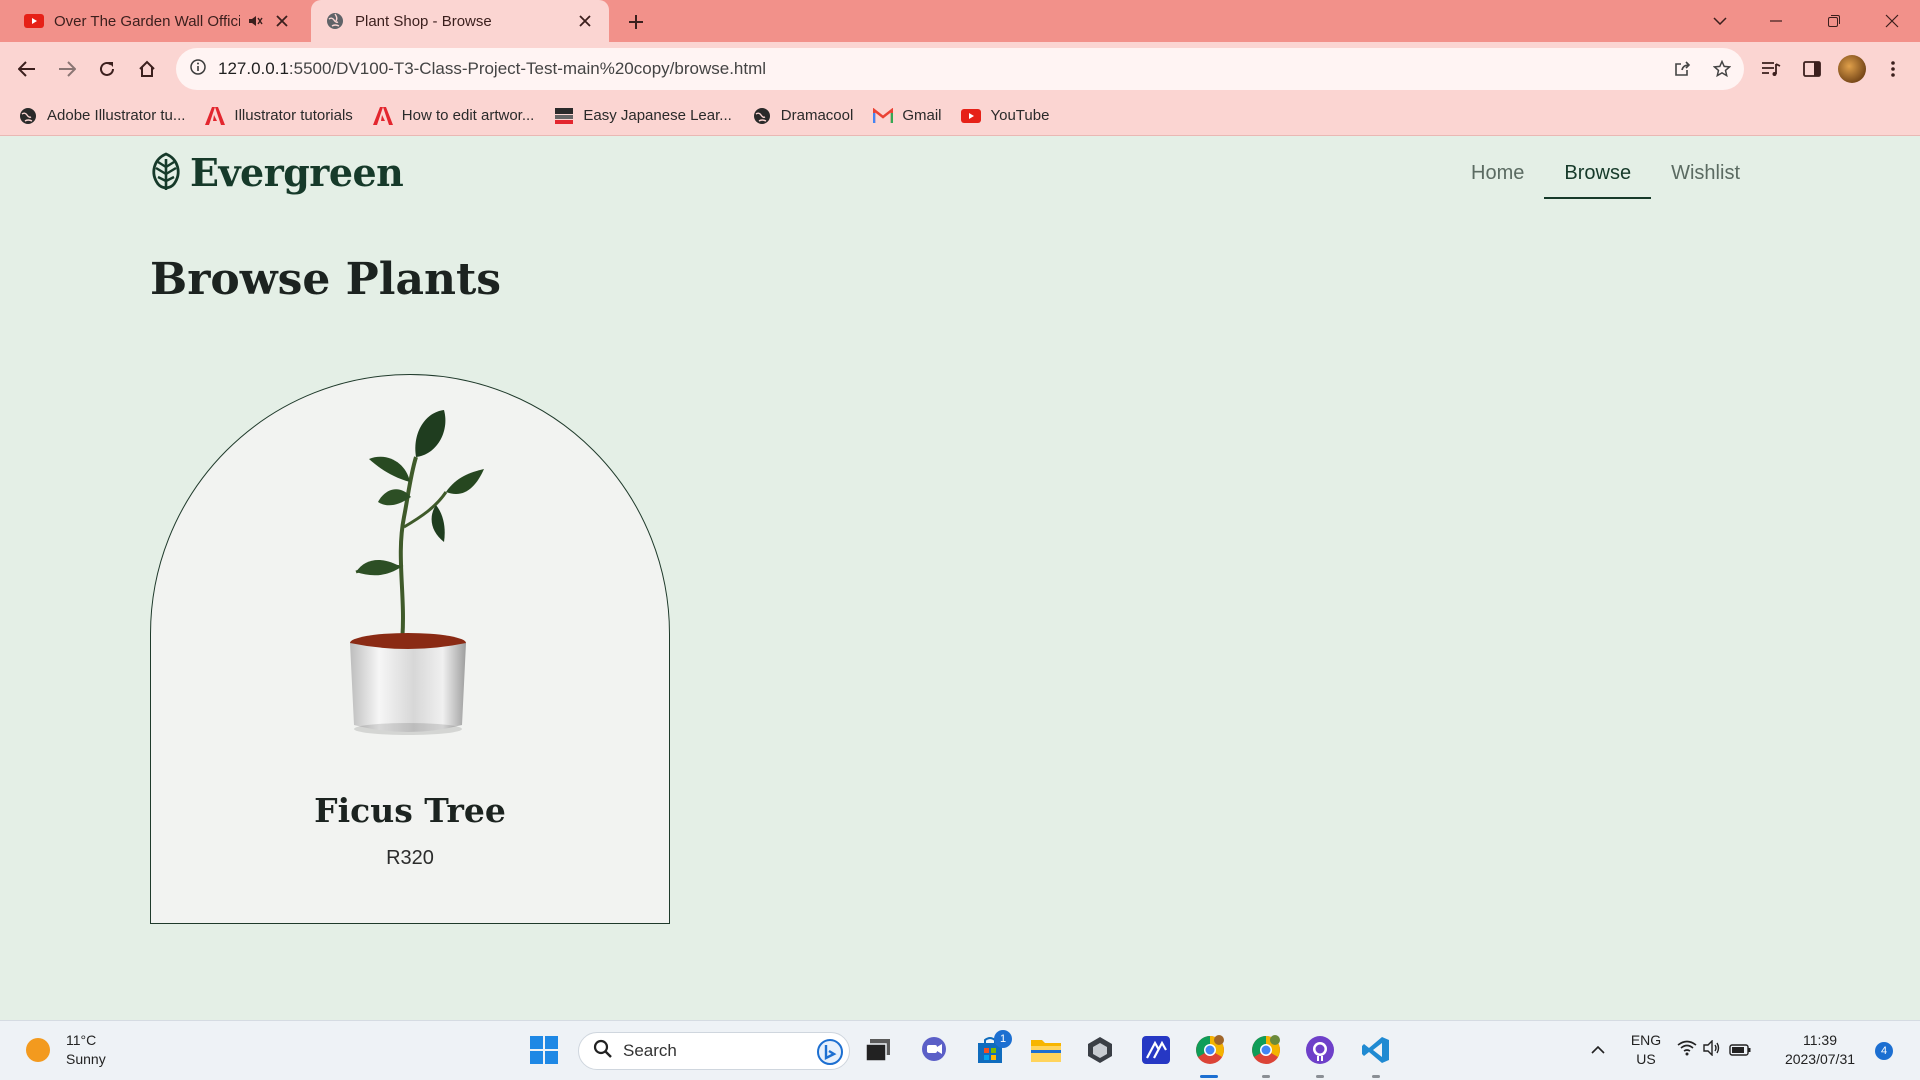 This screenshot has height=1080, width=1920. I want to click on forward-button, so click(67, 69).